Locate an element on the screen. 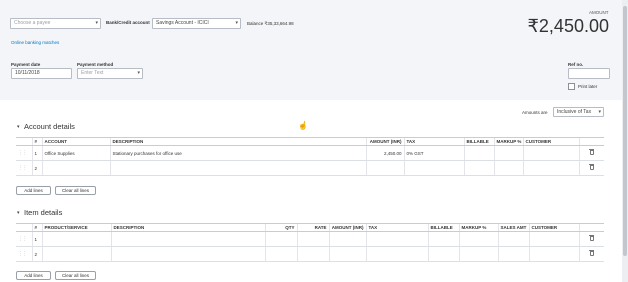  tax-cell: 0% GST is located at coordinates (433, 153).